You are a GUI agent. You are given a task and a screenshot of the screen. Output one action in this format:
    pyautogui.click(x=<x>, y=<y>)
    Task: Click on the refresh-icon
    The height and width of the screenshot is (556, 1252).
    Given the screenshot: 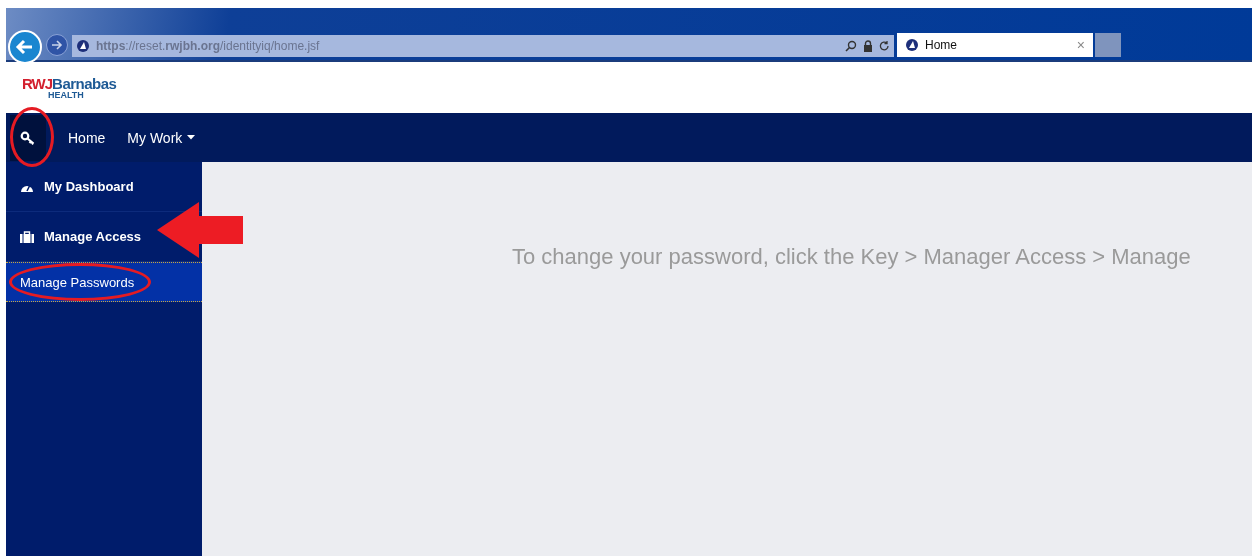 What is the action you would take?
    pyautogui.click(x=884, y=46)
    